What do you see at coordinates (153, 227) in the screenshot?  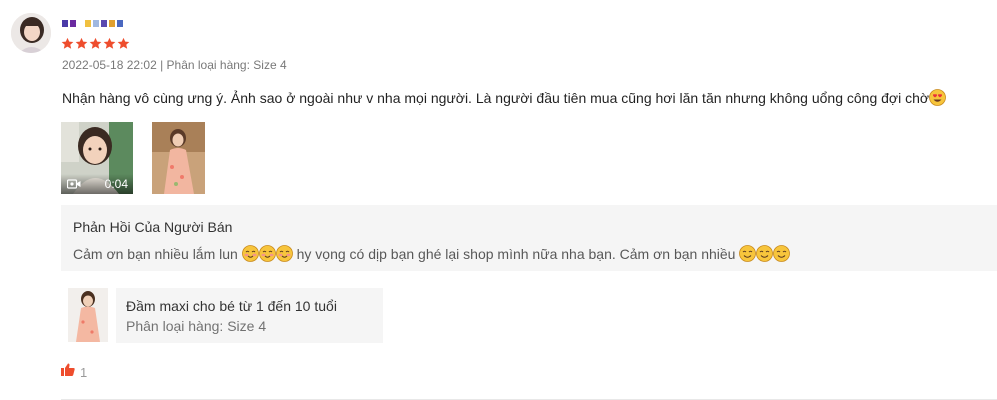 I see `seller-reply-title: Phản Hồi Của Người Bán` at bounding box center [153, 227].